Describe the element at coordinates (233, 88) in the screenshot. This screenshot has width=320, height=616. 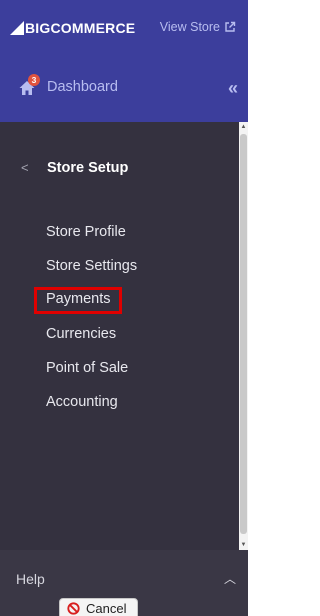
I see `double-chevron-left-icon: «` at that location.